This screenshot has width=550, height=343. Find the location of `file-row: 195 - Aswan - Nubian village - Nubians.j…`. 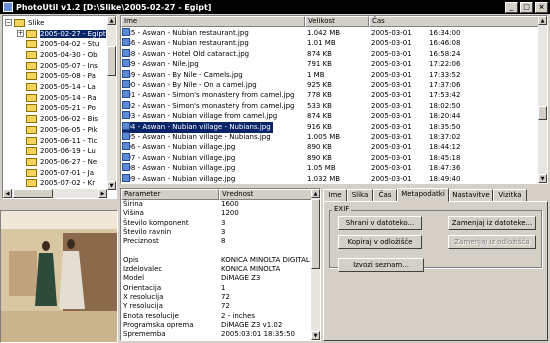

file-row: 195 - Aswan - Nubian village - Nubians.j… is located at coordinates (330, 137).